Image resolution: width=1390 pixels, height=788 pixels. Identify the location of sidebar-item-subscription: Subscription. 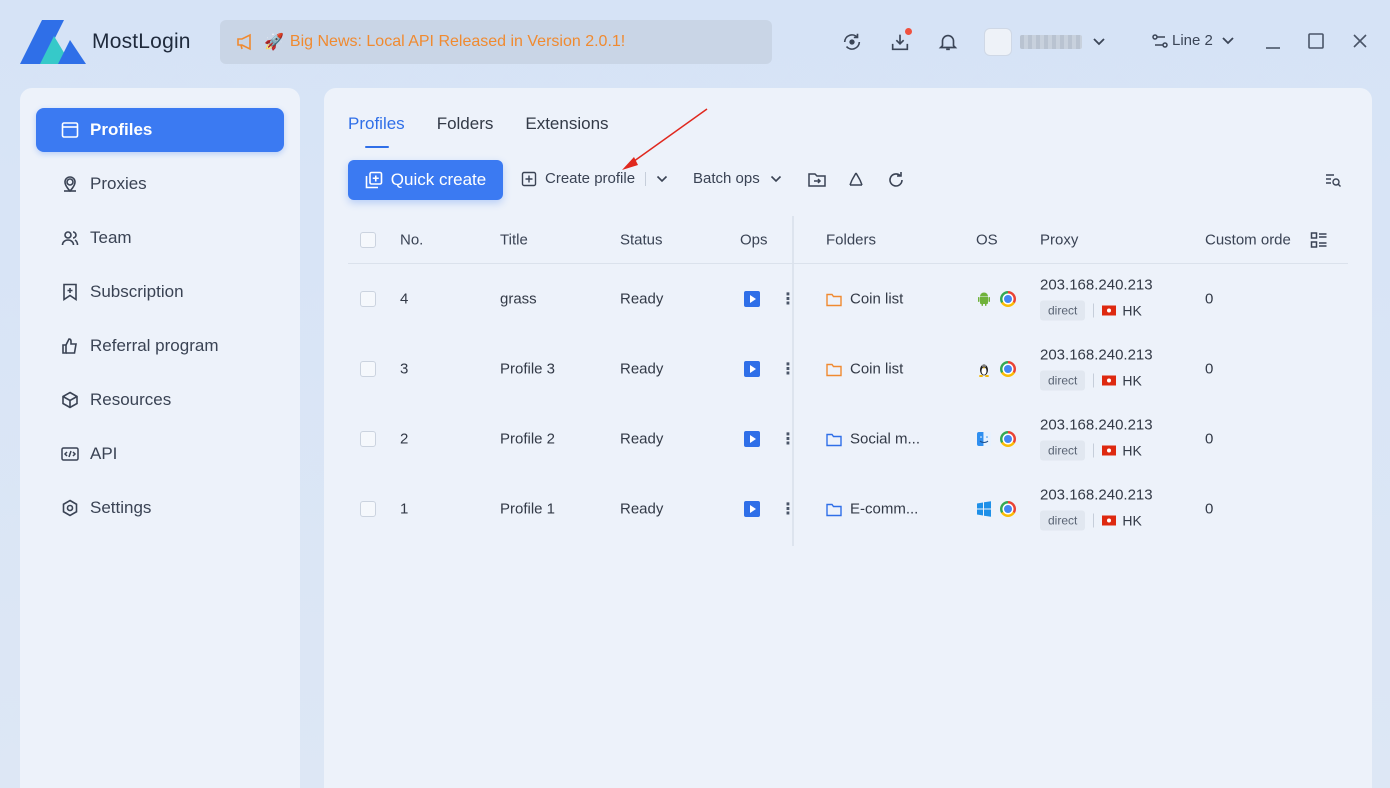
(160, 292).